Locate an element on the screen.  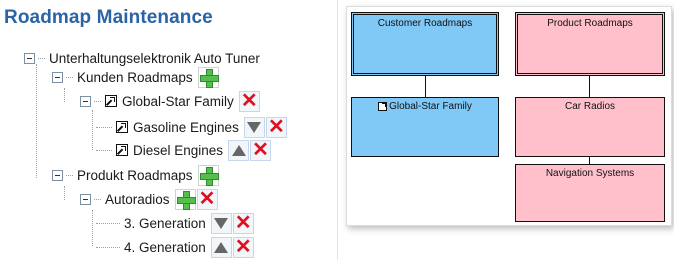
tree-node-kunden-roadmaps: Kunden Roadmaps is located at coordinates (135, 77).